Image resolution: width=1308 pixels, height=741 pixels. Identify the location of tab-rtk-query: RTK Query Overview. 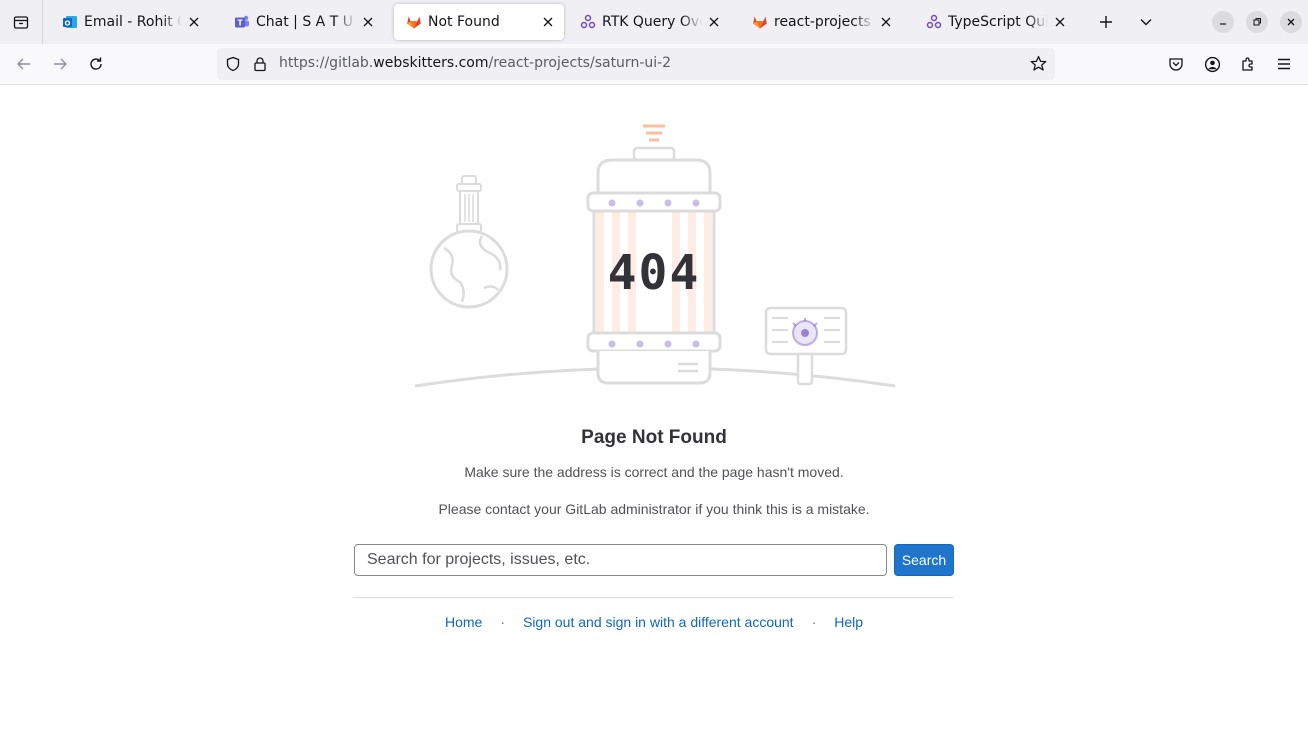
(649, 22).